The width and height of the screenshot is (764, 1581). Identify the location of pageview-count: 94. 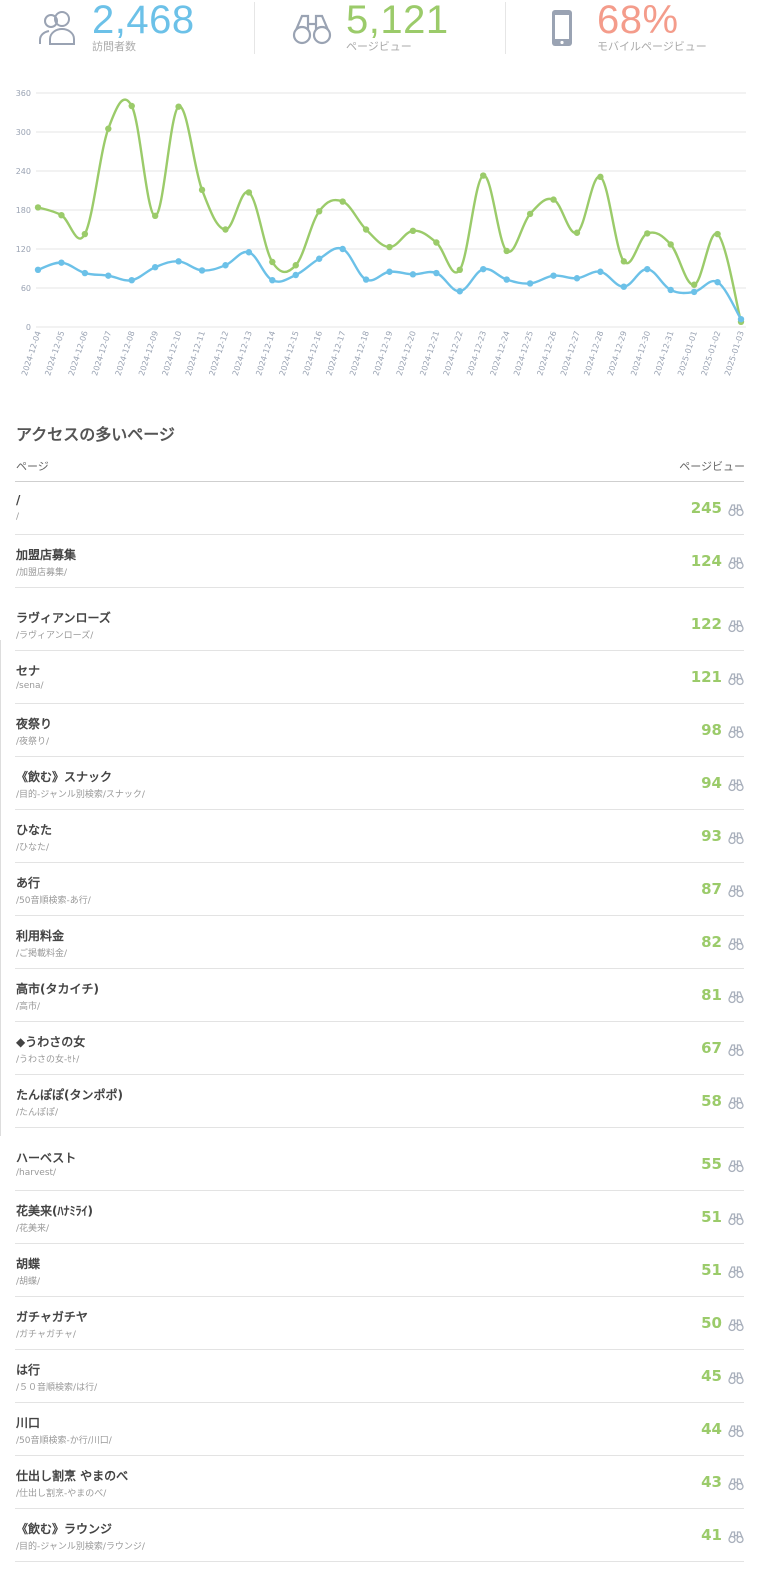
(711, 783).